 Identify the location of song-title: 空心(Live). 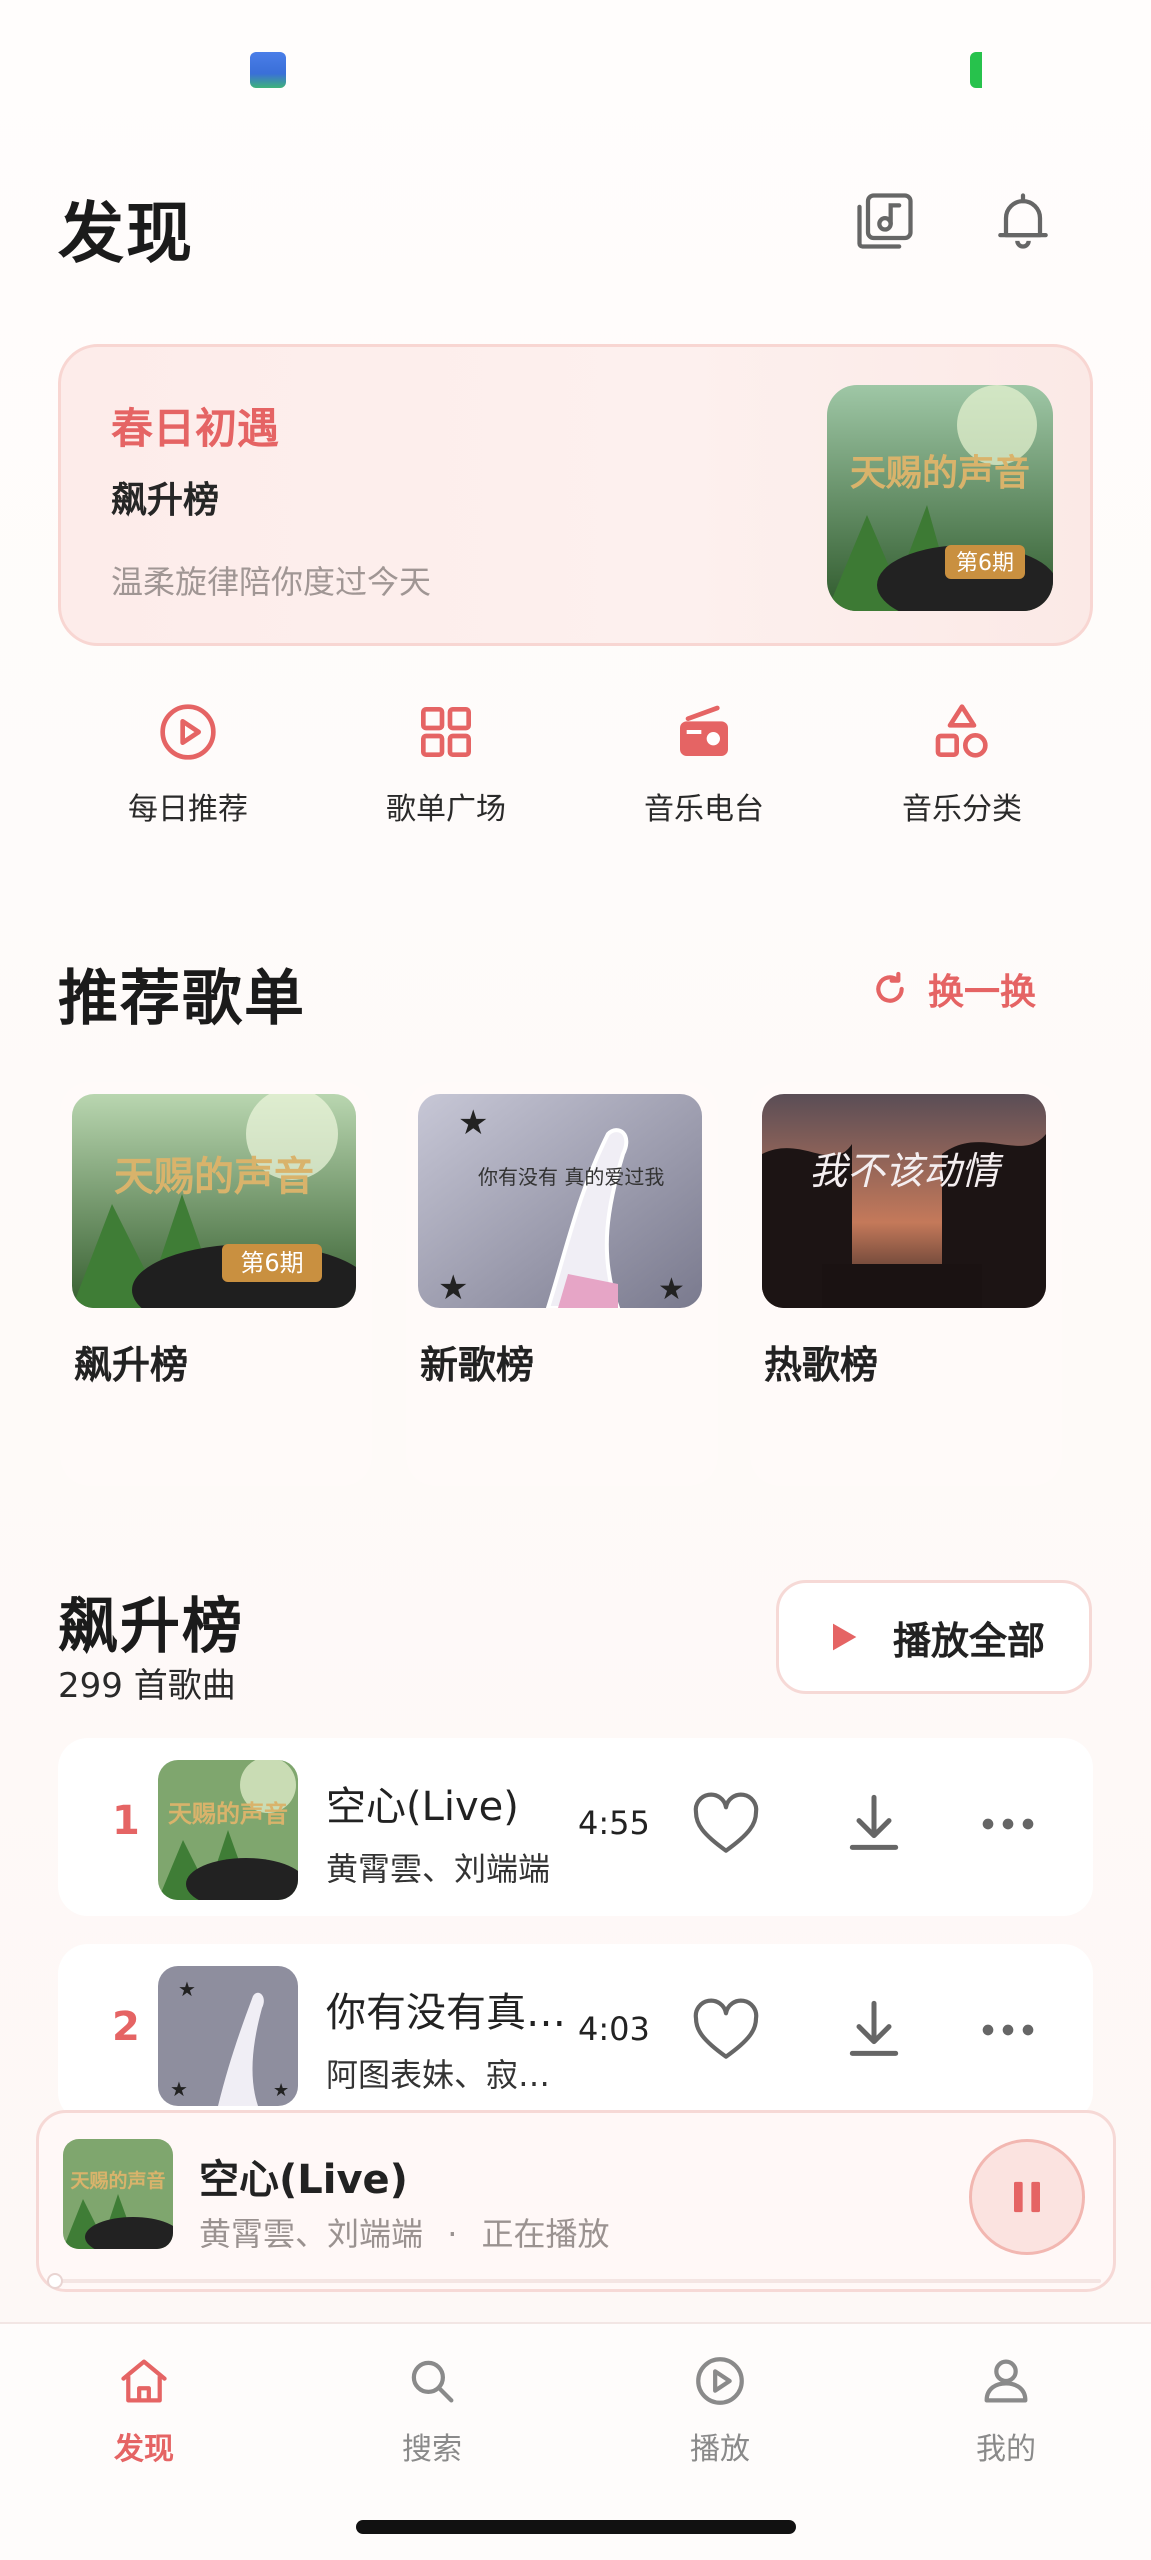
(422, 1807).